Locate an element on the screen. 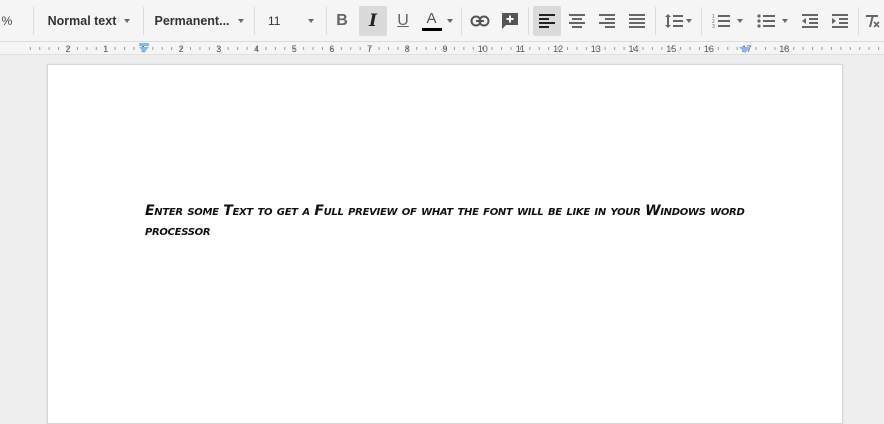  align-justify-icon is located at coordinates (637, 21).